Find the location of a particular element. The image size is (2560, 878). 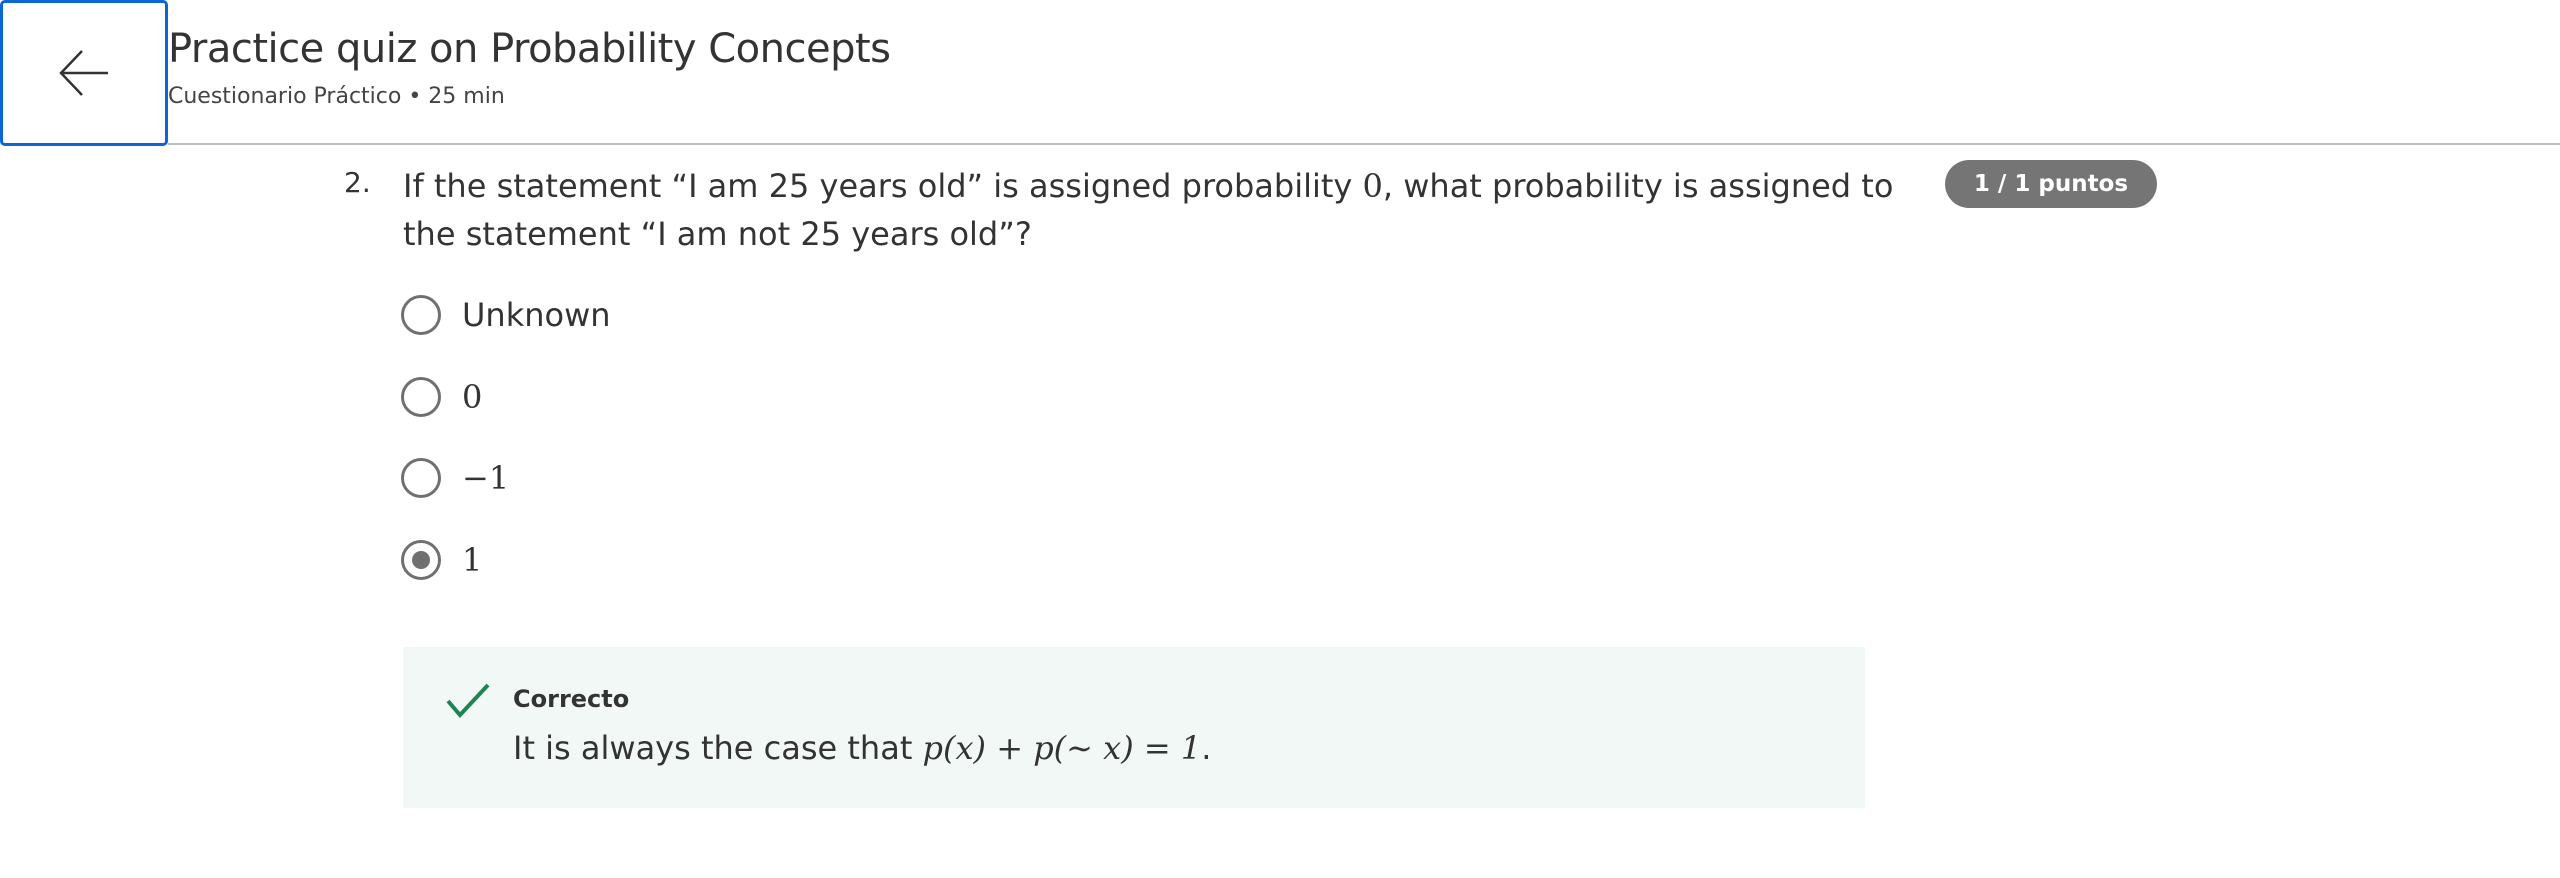

option-1: 1 is located at coordinates (441, 560).